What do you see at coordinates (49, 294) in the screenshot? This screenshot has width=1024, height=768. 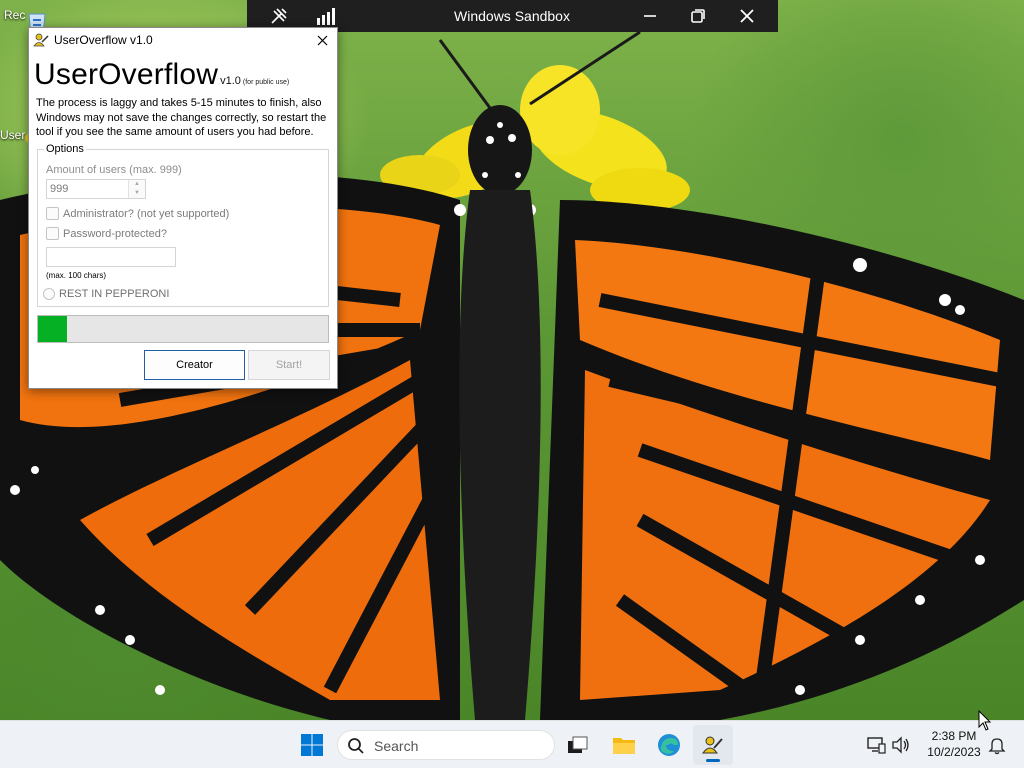 I see `rest-in-pepperoni-radio` at bounding box center [49, 294].